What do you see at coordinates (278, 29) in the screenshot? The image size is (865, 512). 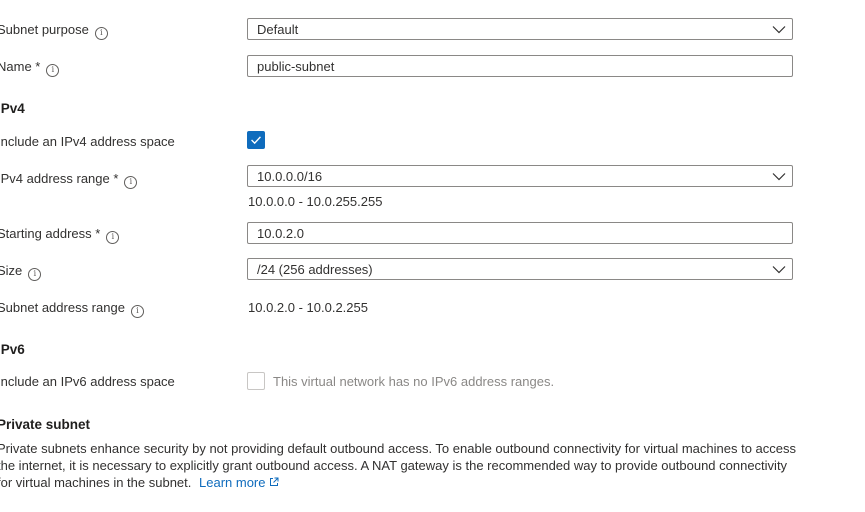 I see `subnet-purpose-value: Default` at bounding box center [278, 29].